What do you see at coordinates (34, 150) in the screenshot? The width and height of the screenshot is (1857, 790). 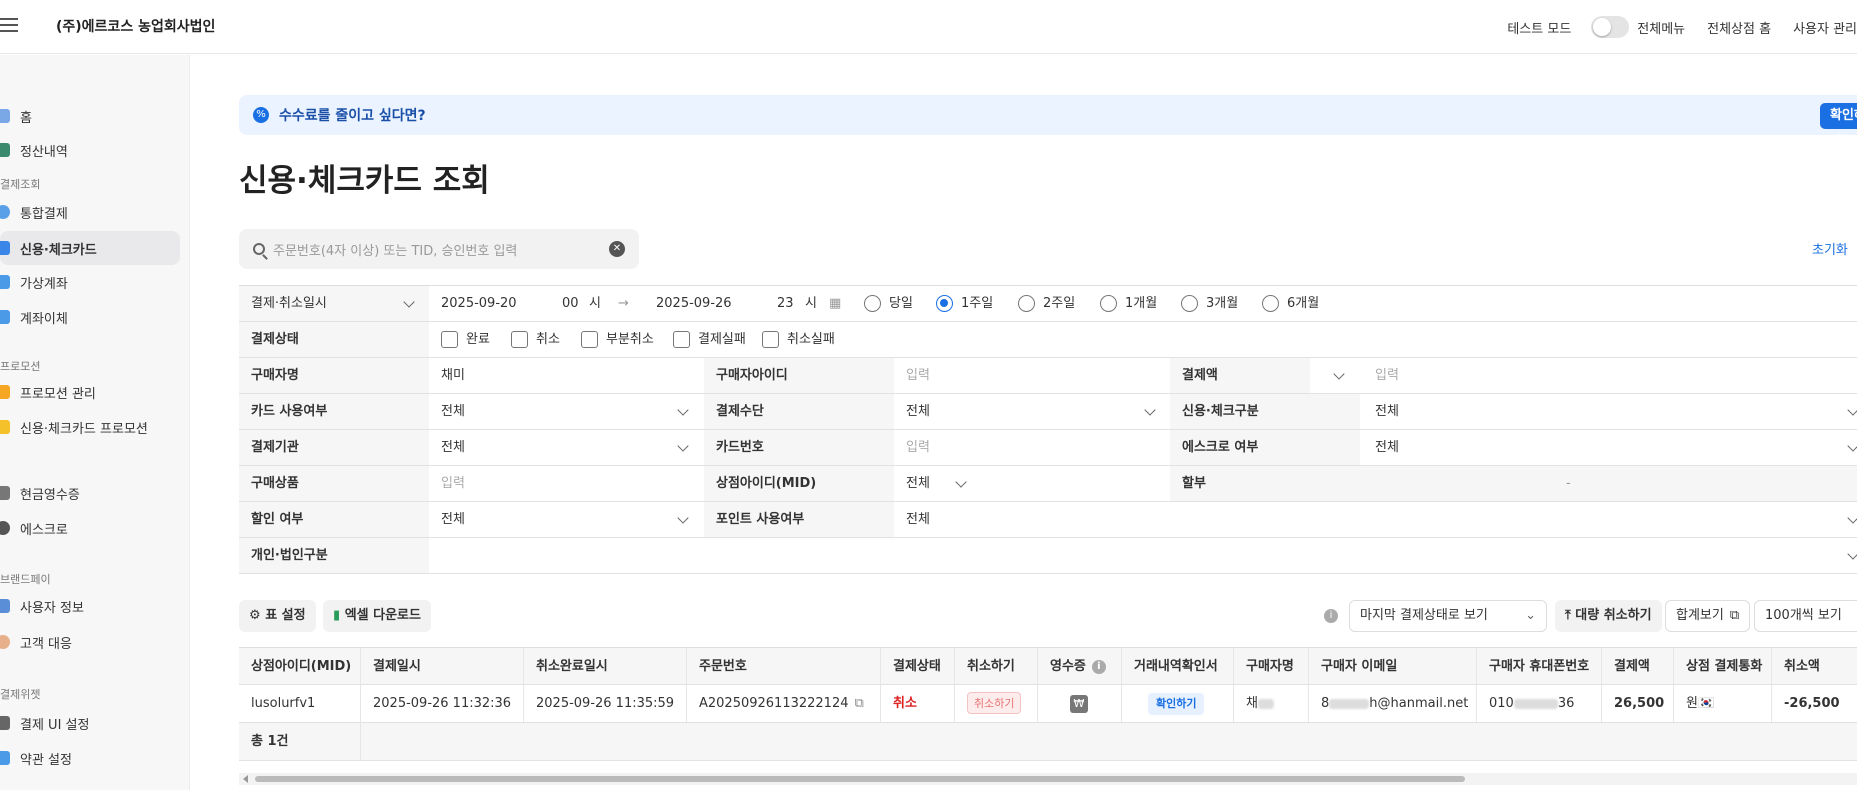 I see `sidebar-item-settlement: 정산내역` at bounding box center [34, 150].